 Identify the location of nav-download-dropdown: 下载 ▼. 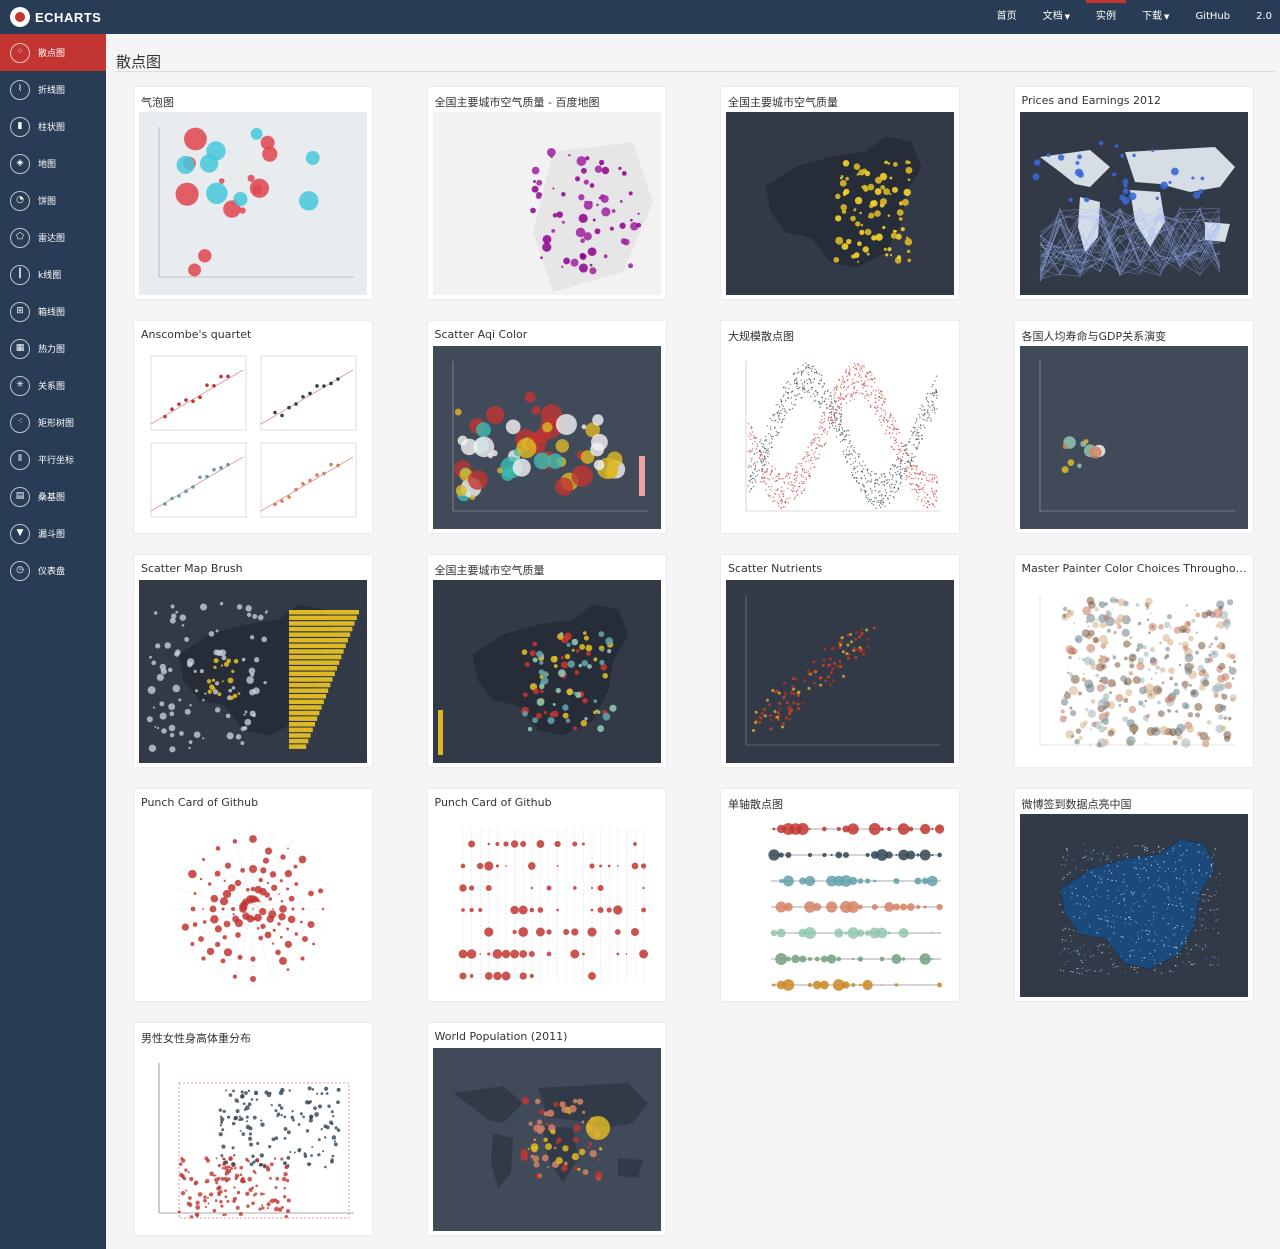
(1155, 17).